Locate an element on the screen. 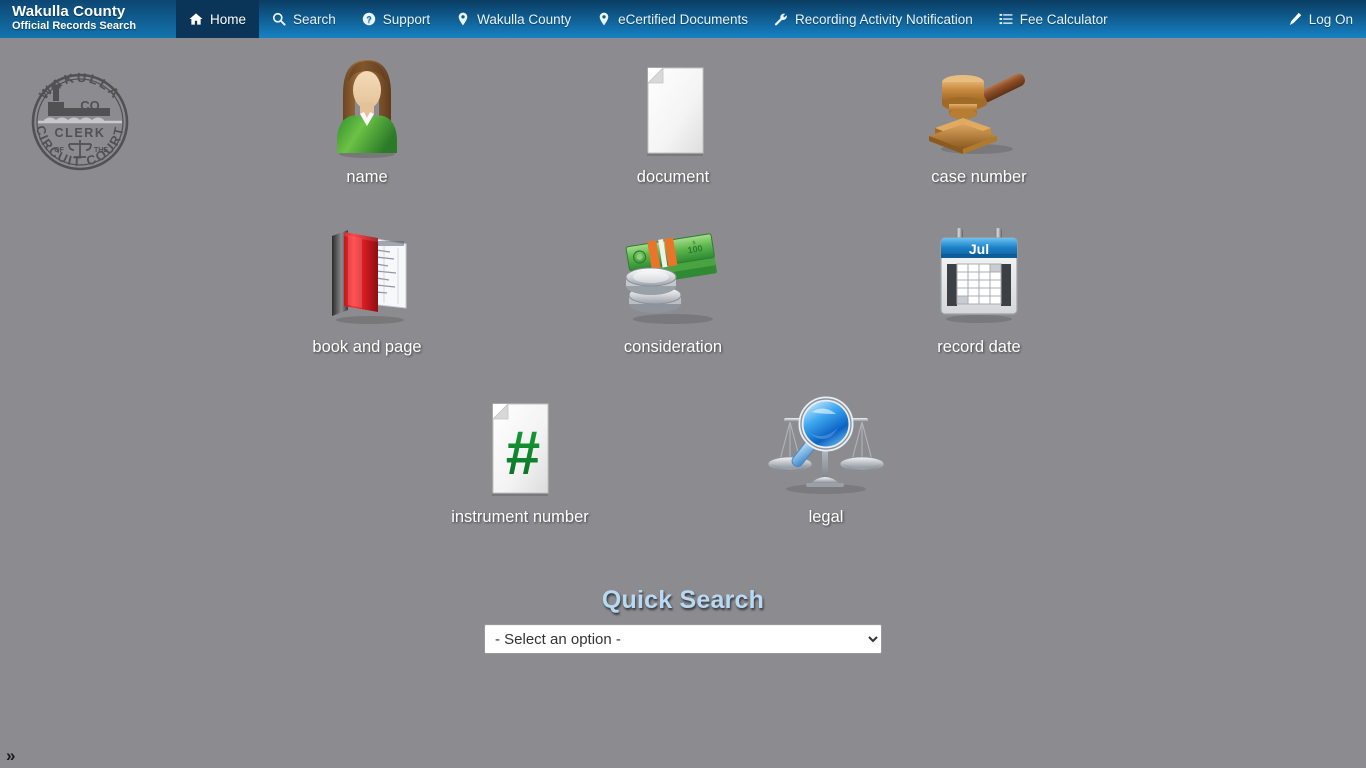  tile-instrument-number: # instrument number is located at coordinates (520, 469).